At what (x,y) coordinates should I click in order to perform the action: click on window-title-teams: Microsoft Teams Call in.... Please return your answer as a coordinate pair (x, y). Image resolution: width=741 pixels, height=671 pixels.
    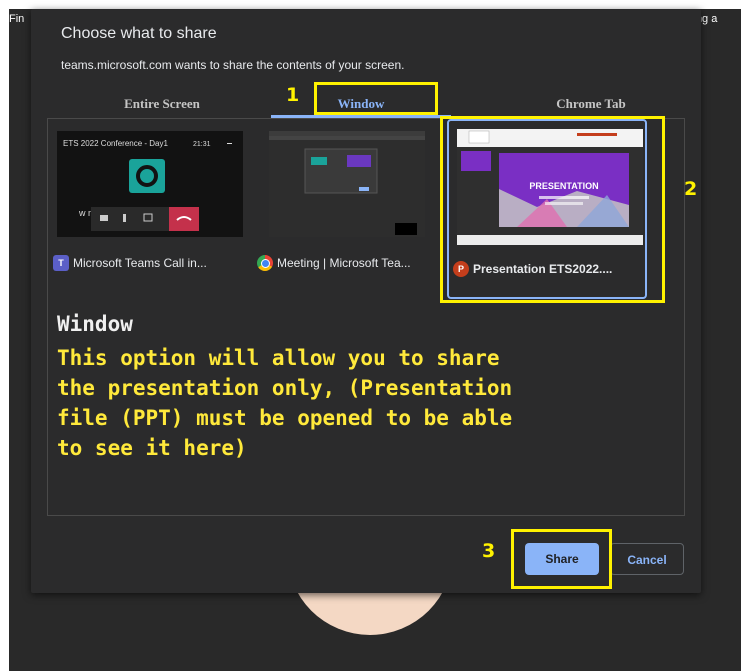
    Looking at the image, I should click on (140, 263).